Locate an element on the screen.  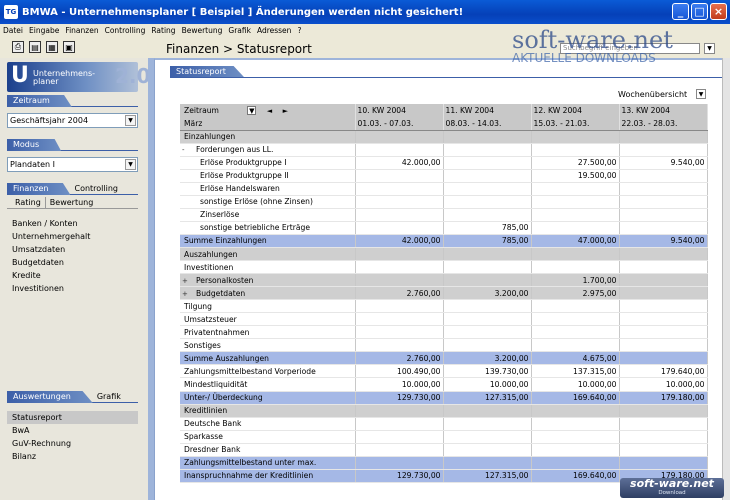
value-cell: 179.180,00 is located at coordinates (663, 398).